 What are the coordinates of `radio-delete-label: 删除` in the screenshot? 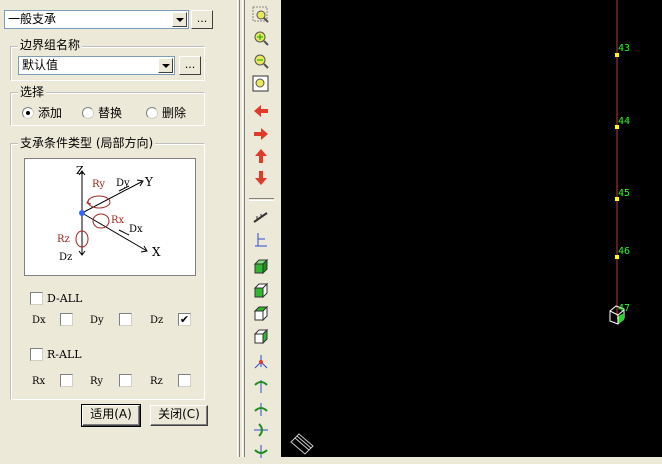 It's located at (174, 113).